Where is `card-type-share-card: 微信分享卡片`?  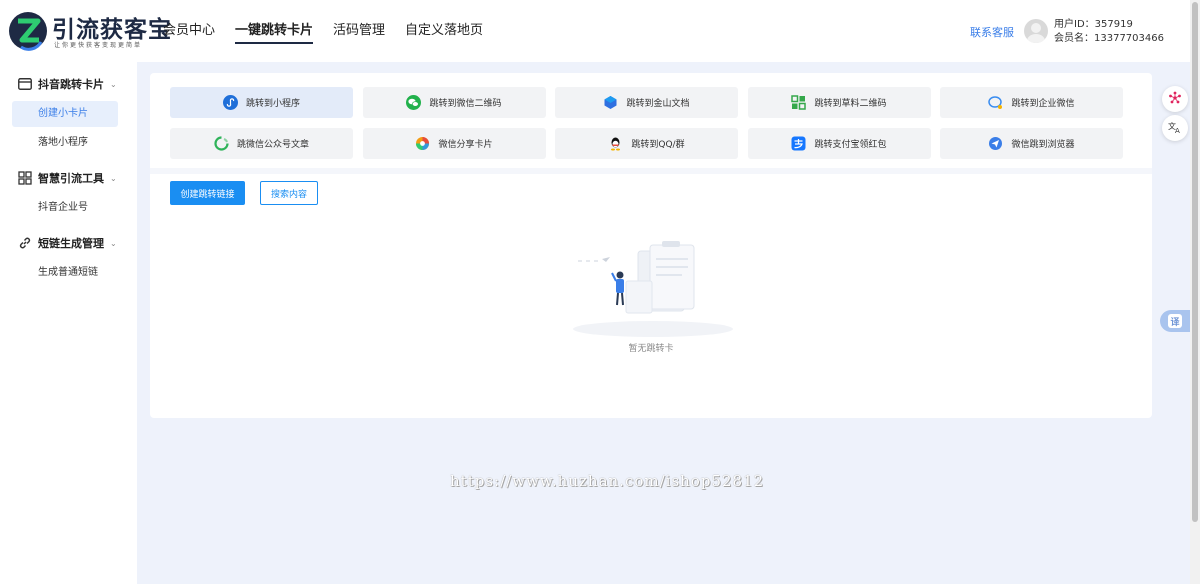
card-type-share-card: 微信分享卡片 is located at coordinates (454, 143).